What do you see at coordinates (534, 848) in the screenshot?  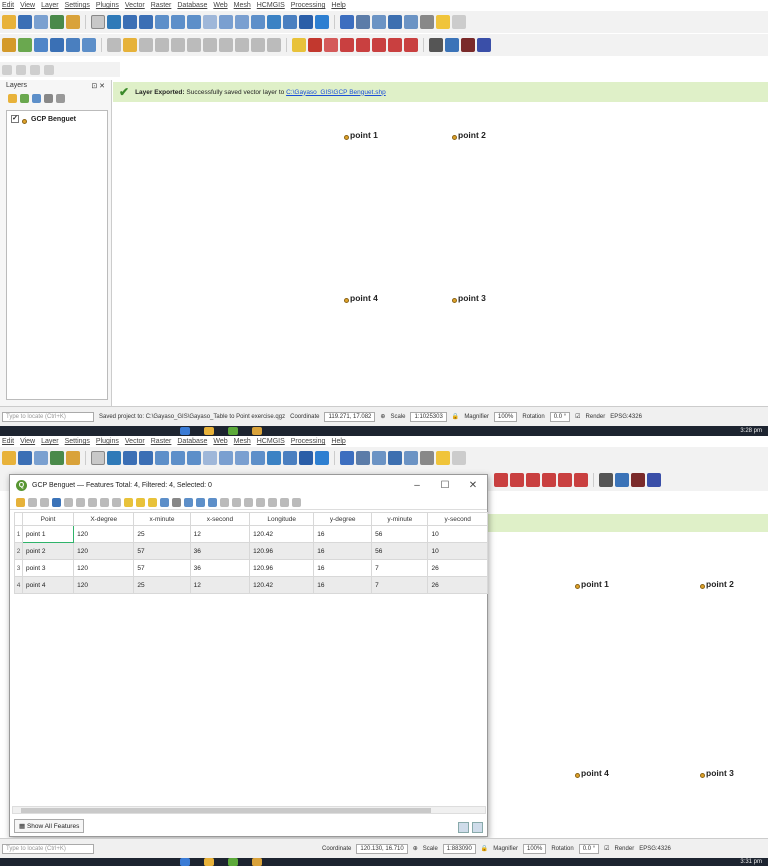 I see `magnifier-field: 100%` at bounding box center [534, 848].